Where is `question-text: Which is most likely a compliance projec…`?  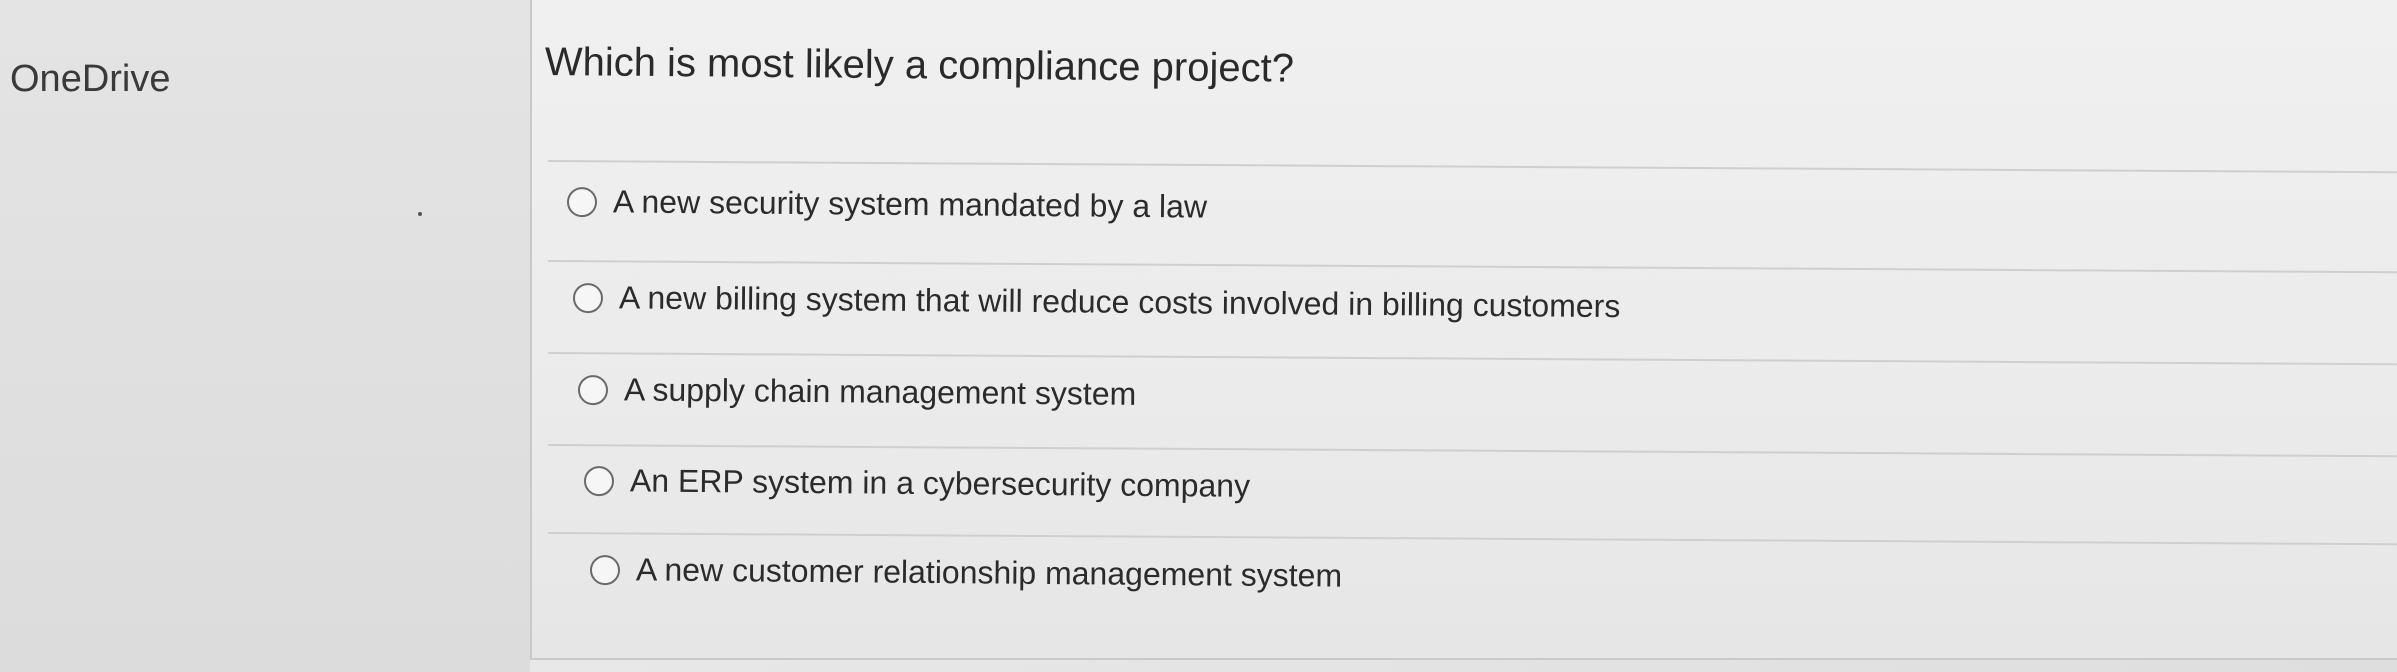
question-text: Which is most likely a compliance projec… is located at coordinates (919, 65).